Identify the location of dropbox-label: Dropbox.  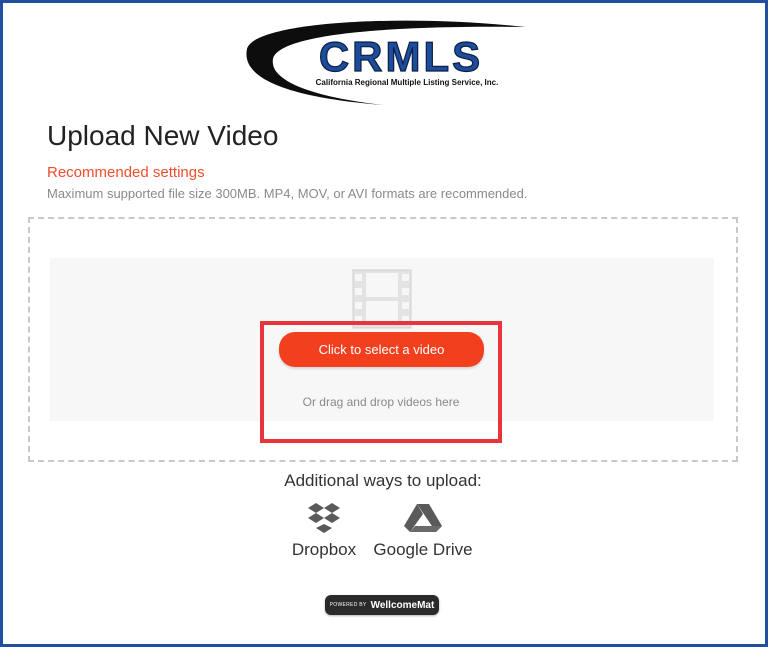
(324, 549).